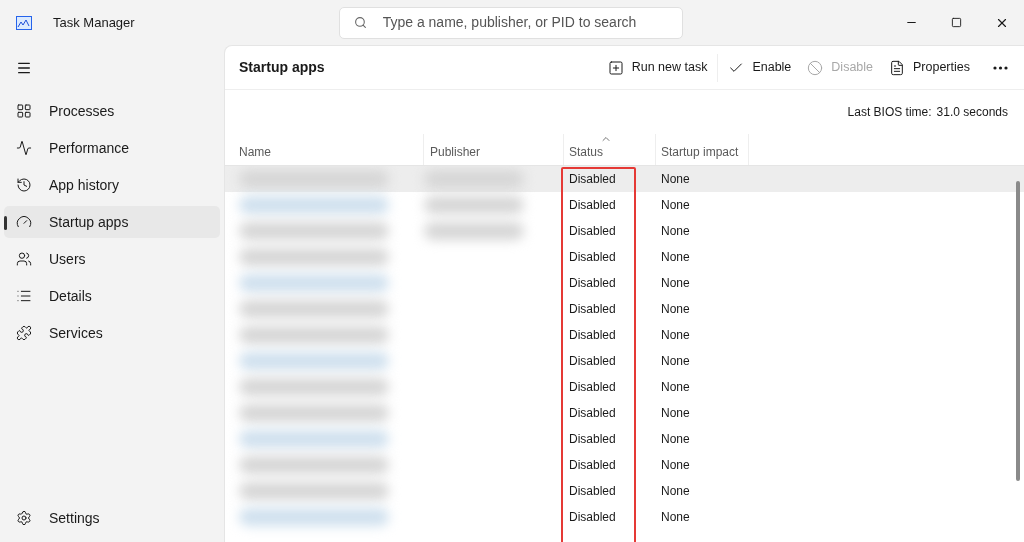  What do you see at coordinates (324, 149) in the screenshot?
I see `column-header: Name` at bounding box center [324, 149].